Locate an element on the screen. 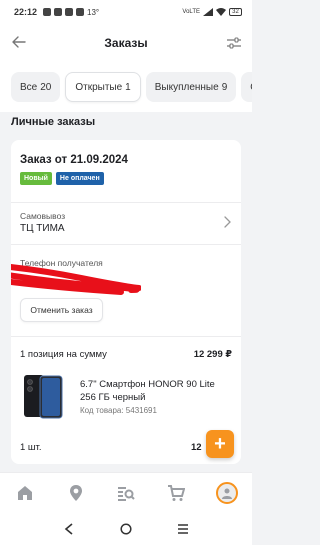  app-header: Заказы is located at coordinates (126, 43).